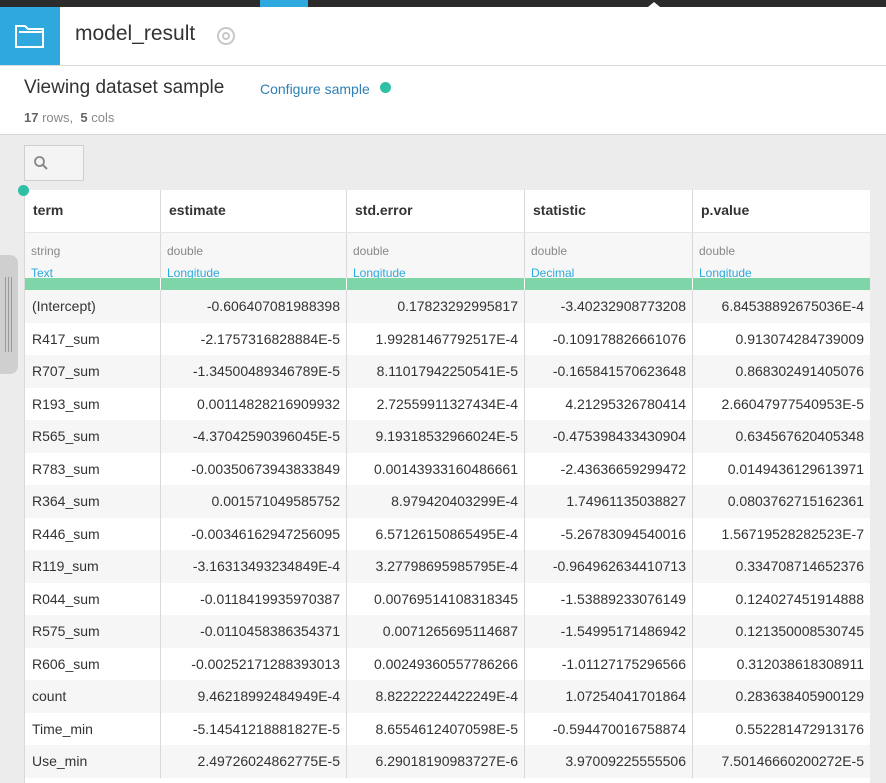  What do you see at coordinates (436, 566) in the screenshot?
I see `table-cell-std-error: 3.27798695985795E-4` at bounding box center [436, 566].